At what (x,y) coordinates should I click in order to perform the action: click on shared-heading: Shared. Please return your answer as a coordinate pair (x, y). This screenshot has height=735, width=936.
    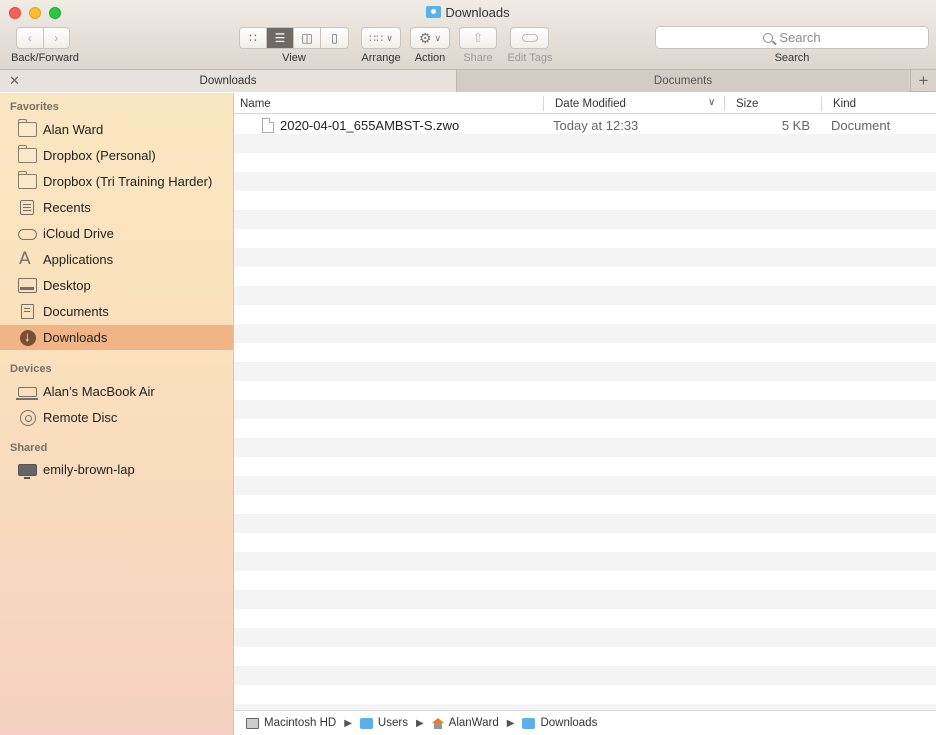
    Looking at the image, I should click on (29, 448).